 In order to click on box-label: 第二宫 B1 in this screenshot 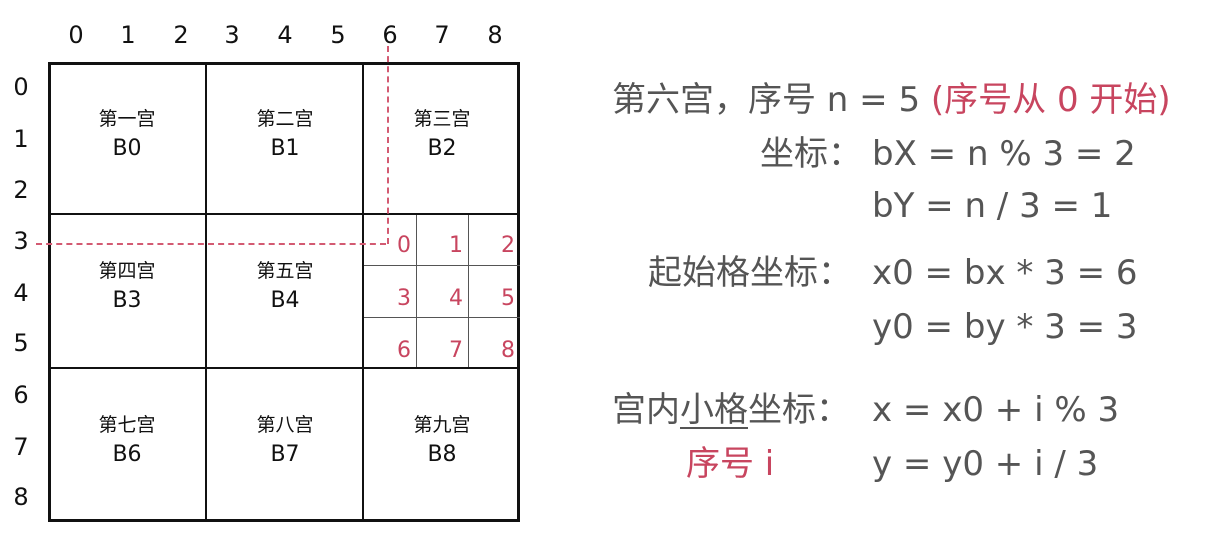, I will do `click(285, 136)`.